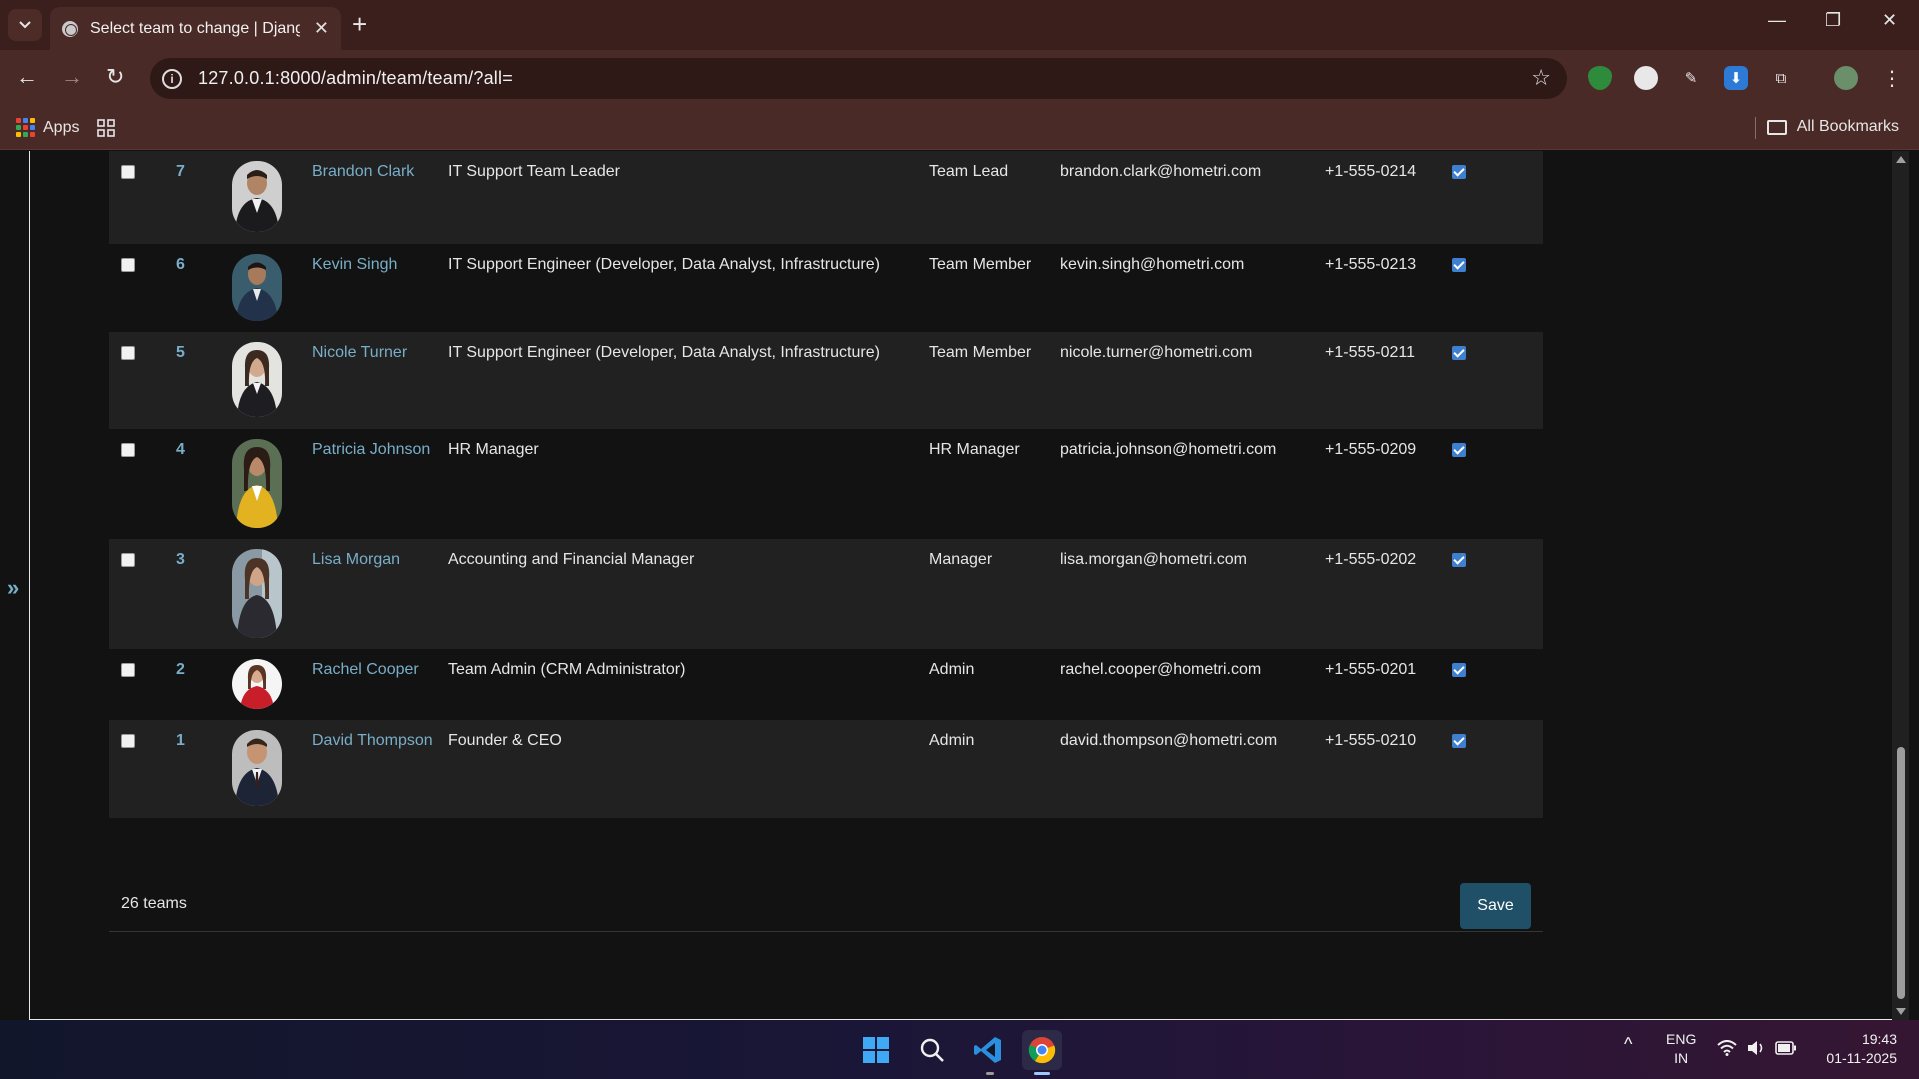  I want to click on apps-label: Apps, so click(61, 127).